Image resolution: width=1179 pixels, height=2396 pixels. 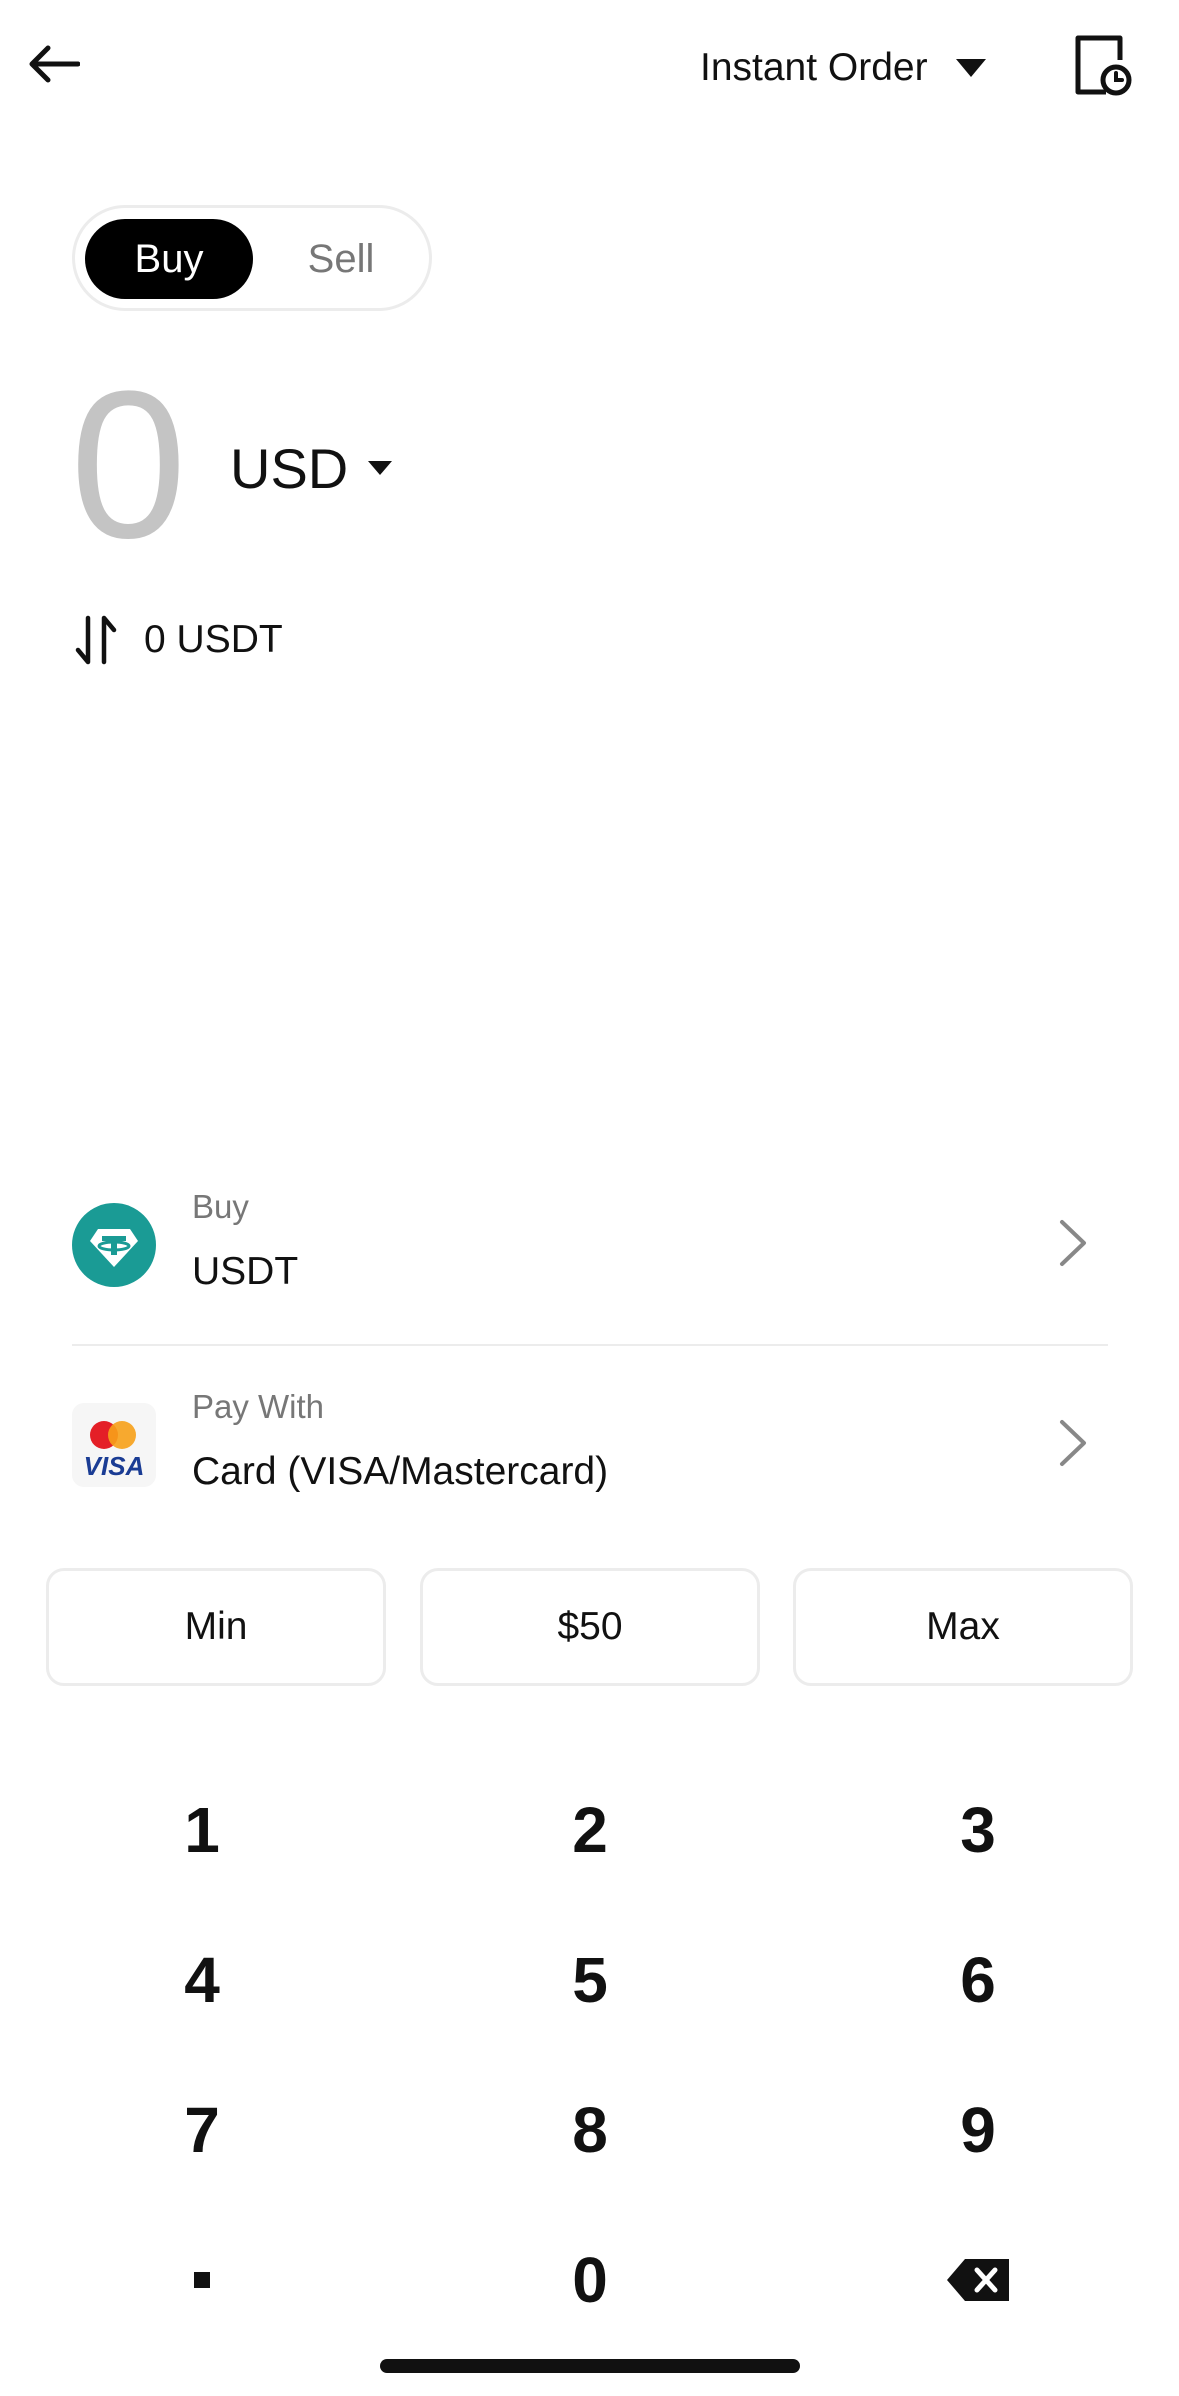 What do you see at coordinates (341, 259) in the screenshot?
I see `sell-tab: Sell` at bounding box center [341, 259].